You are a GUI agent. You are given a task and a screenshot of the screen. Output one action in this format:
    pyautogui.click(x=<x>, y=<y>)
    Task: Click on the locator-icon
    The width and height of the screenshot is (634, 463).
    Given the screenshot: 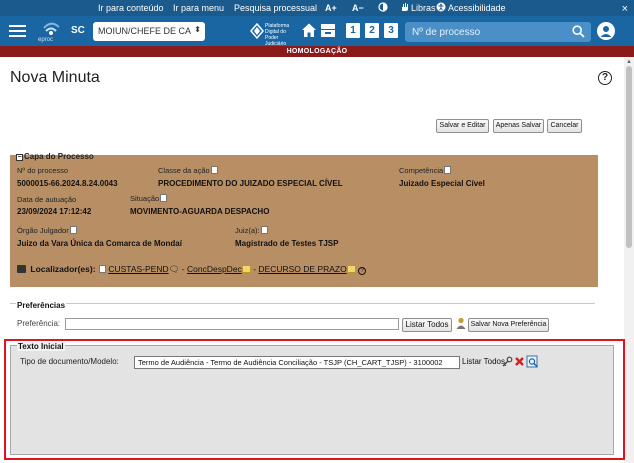 What is the action you would take?
    pyautogui.click(x=21, y=269)
    